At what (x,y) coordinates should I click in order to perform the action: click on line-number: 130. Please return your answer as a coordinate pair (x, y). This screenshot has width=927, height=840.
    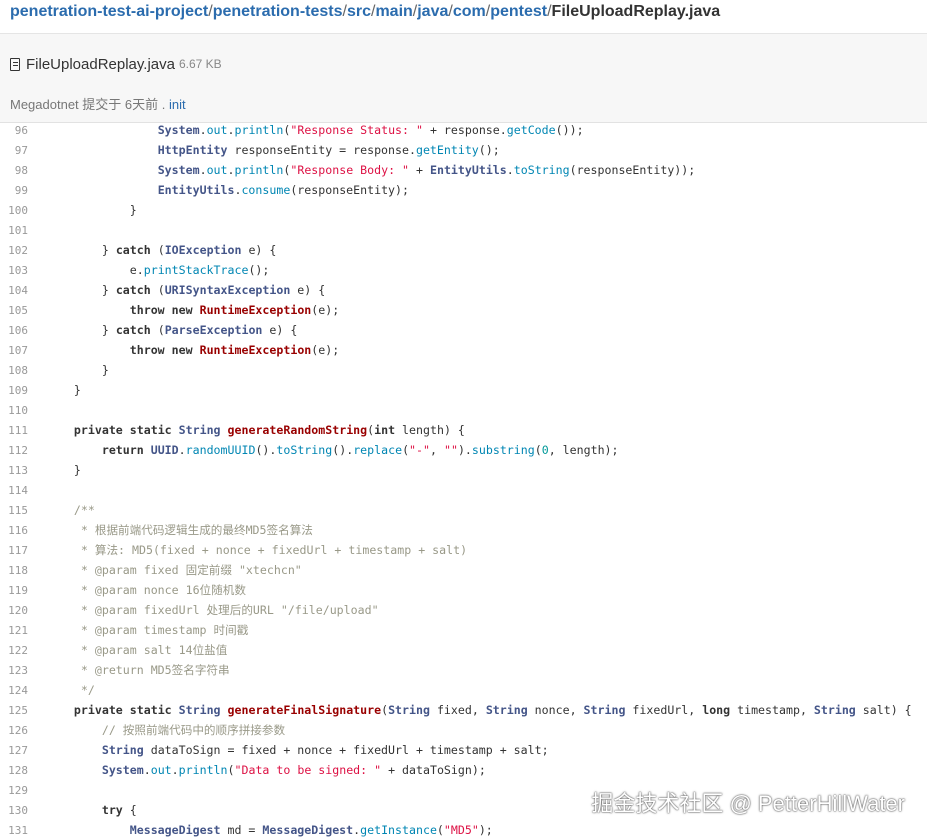
    Looking at the image, I should click on (14, 810).